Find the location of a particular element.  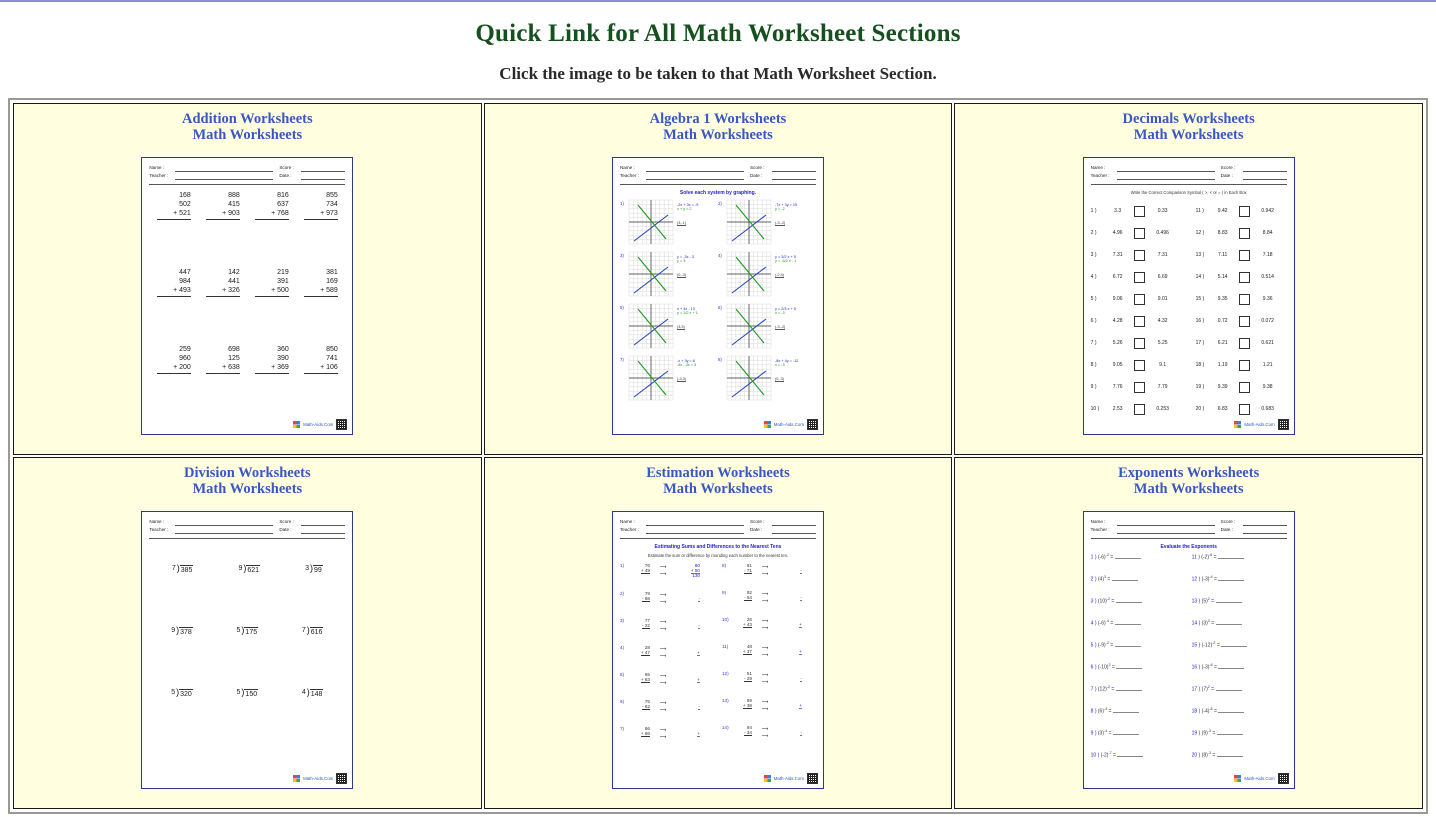

rounded-bottom: + is located at coordinates (800, 625).